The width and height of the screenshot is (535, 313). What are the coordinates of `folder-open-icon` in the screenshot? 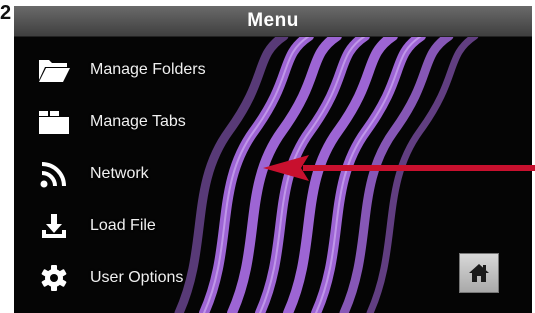 It's located at (54, 70).